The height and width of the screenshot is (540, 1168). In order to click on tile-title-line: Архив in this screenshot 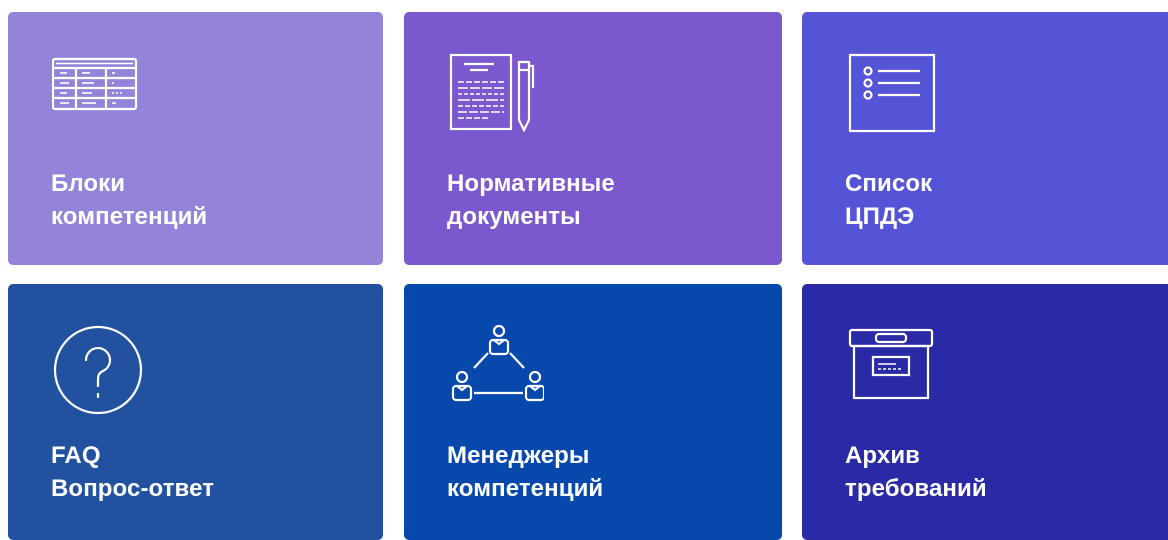, I will do `click(883, 455)`.